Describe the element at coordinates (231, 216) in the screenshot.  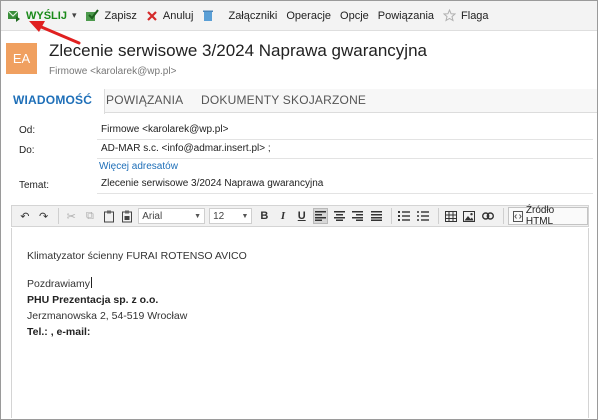
I see `font-size-select: 12 ▼` at that location.